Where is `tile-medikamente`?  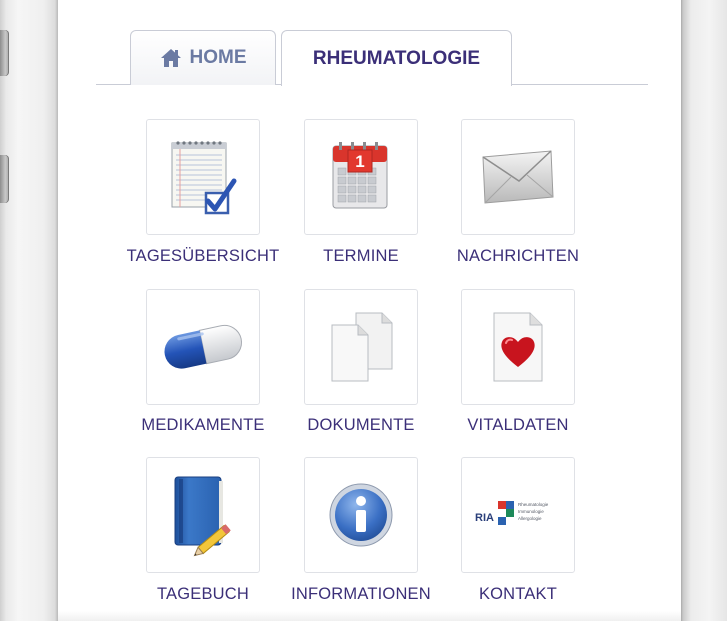 tile-medikamente is located at coordinates (203, 347).